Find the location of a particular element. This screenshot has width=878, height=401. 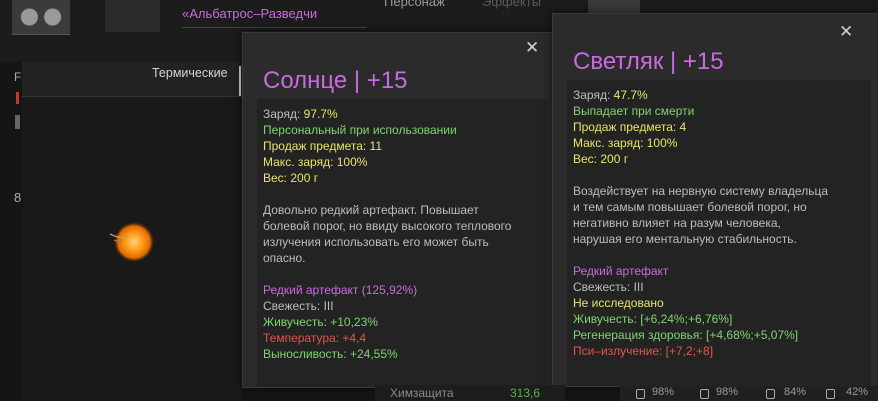

charge-line: Заряд: 47.7% is located at coordinates (610, 95).